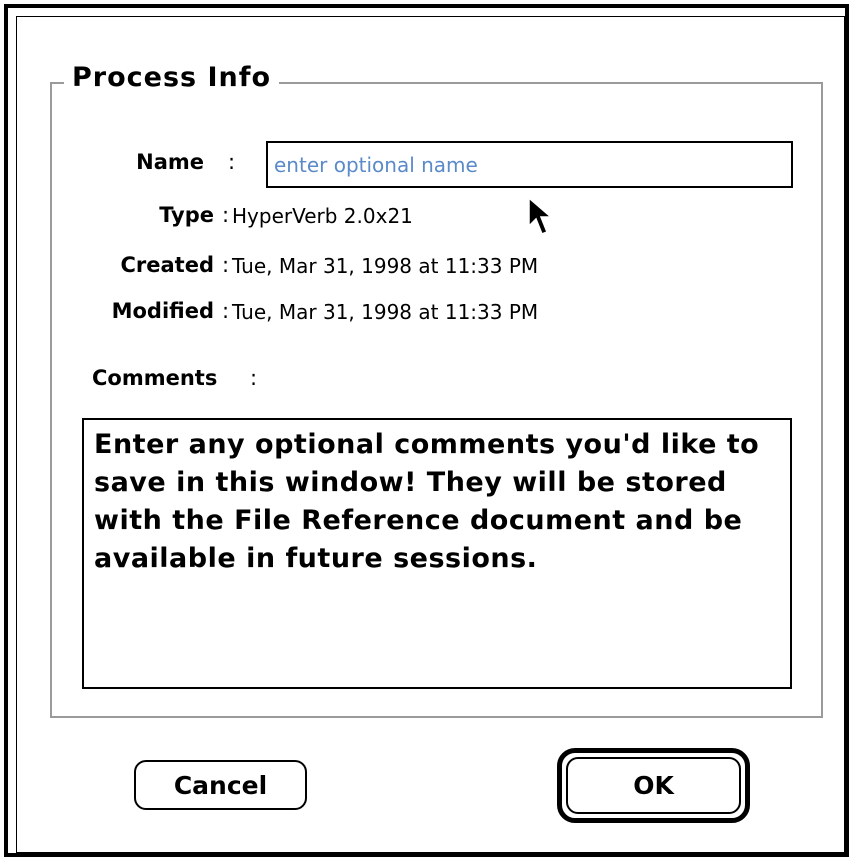 The image size is (857, 863). Describe the element at coordinates (540, 215) in the screenshot. I see `arrow-cursor-icon` at that location.